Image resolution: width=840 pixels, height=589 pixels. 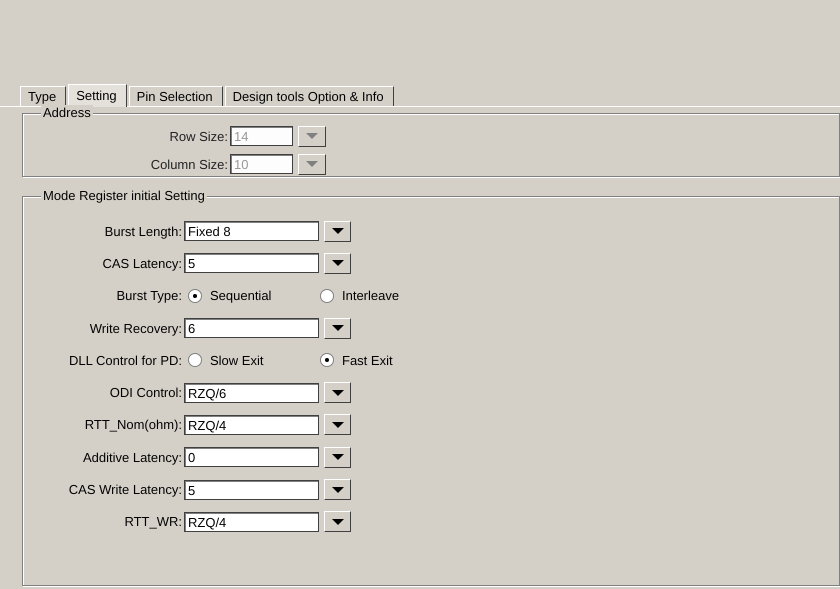 What do you see at coordinates (125, 490) in the screenshot?
I see `field-label: CAS Write Latency:` at bounding box center [125, 490].